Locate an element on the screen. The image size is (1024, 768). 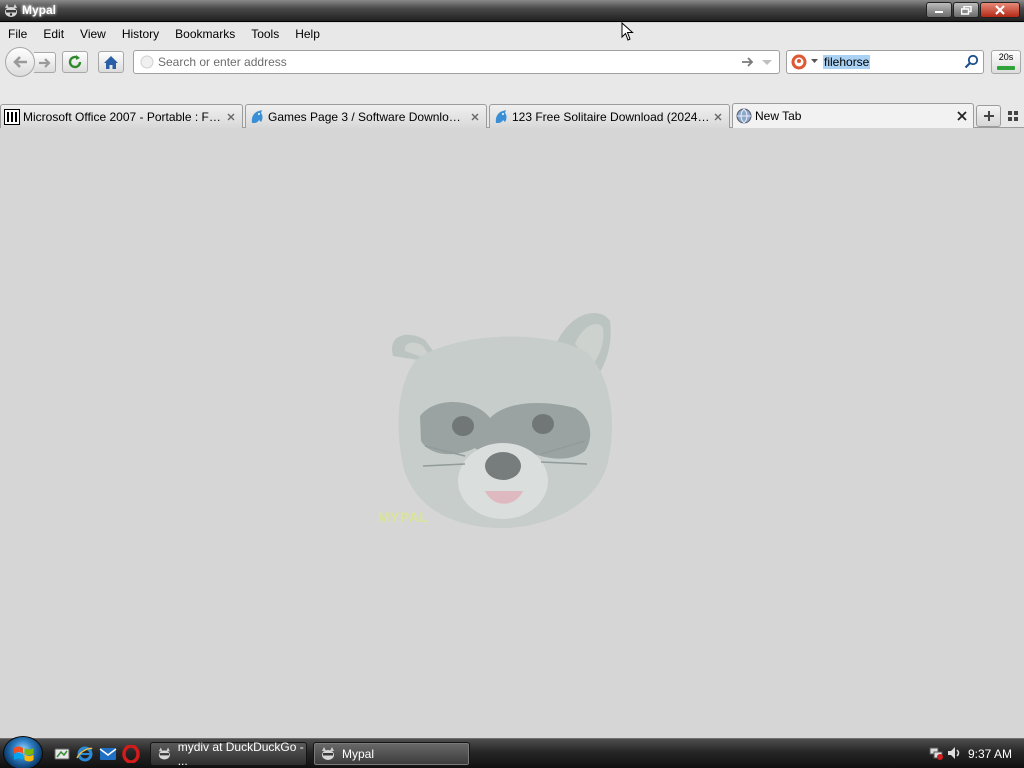
menu-history: History is located at coordinates (140, 34).